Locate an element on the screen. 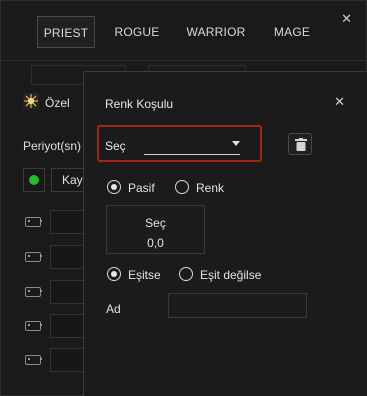 The width and height of the screenshot is (367, 396). trash-icon is located at coordinates (301, 144).